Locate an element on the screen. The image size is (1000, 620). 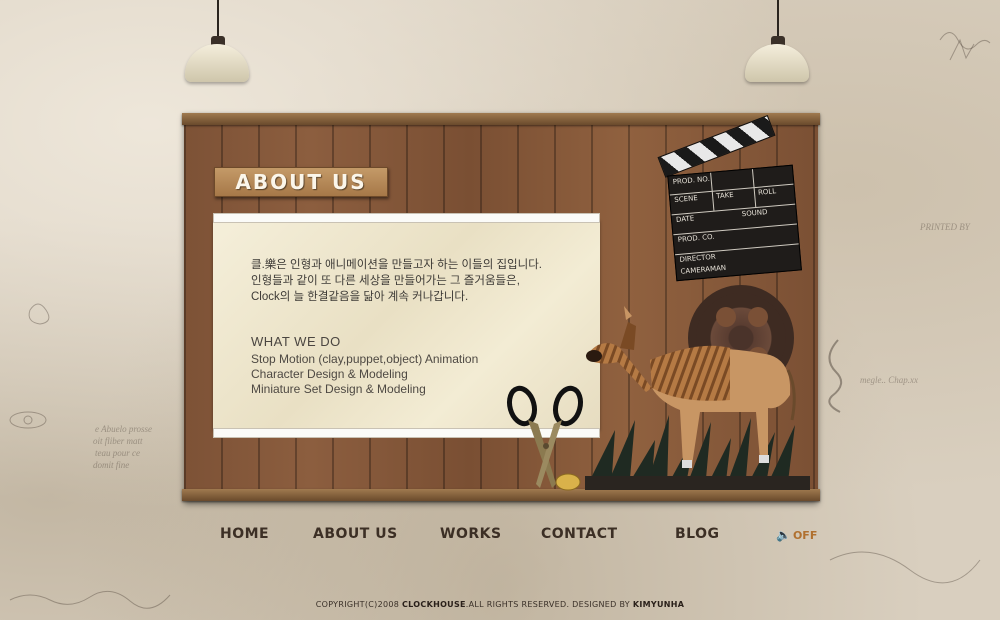
nav-blog: BLOG is located at coordinates (697, 534).